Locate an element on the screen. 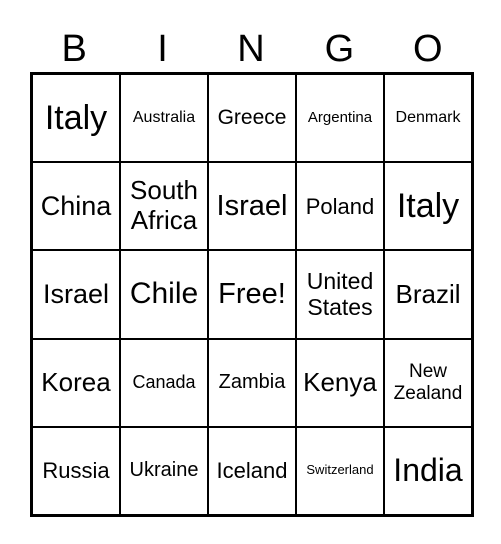  bingo-cell: Brazil is located at coordinates (428, 294).